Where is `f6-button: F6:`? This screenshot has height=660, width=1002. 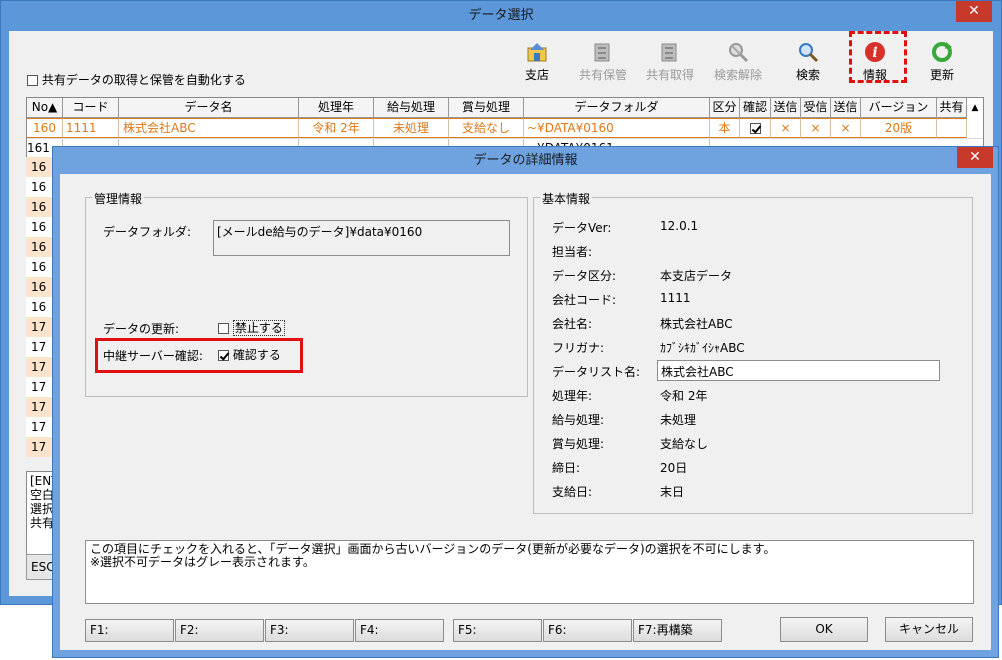
f6-button: F6: is located at coordinates (587, 630).